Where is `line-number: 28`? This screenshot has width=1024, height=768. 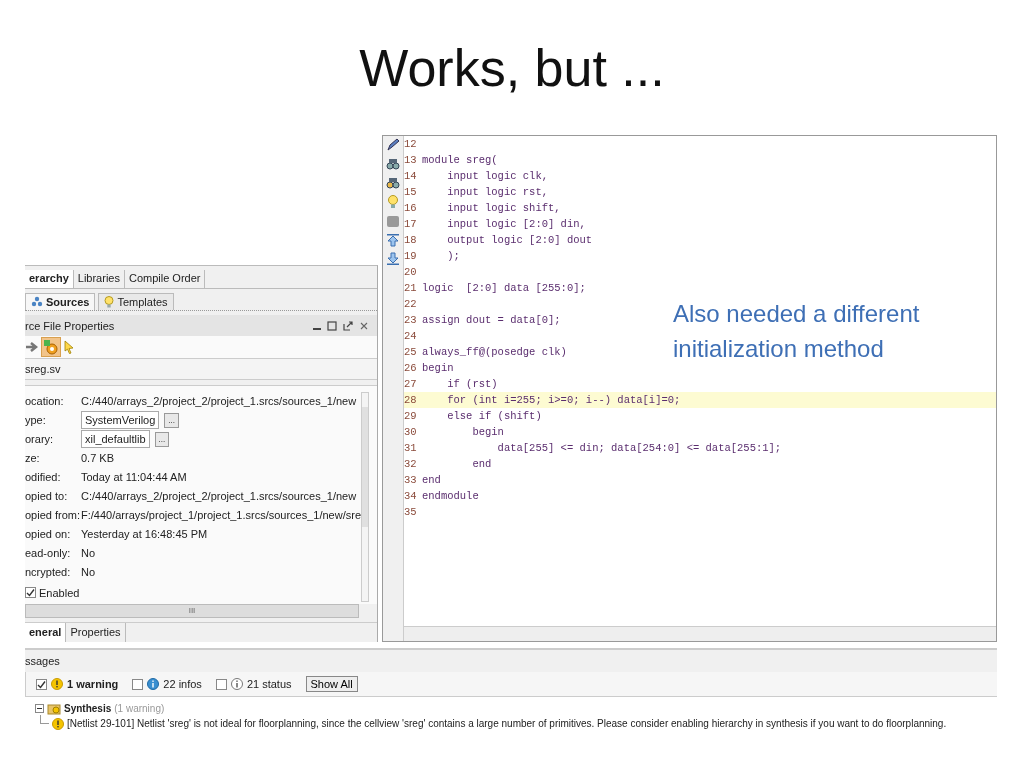
line-number: 28 is located at coordinates (411, 400).